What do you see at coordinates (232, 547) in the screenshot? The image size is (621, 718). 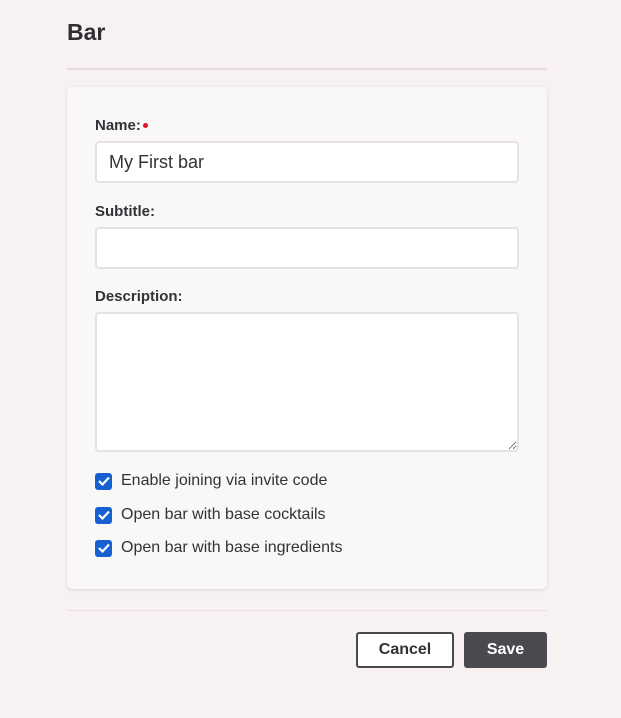 I see `base-ingredients-label: Open bar with base ingredients` at bounding box center [232, 547].